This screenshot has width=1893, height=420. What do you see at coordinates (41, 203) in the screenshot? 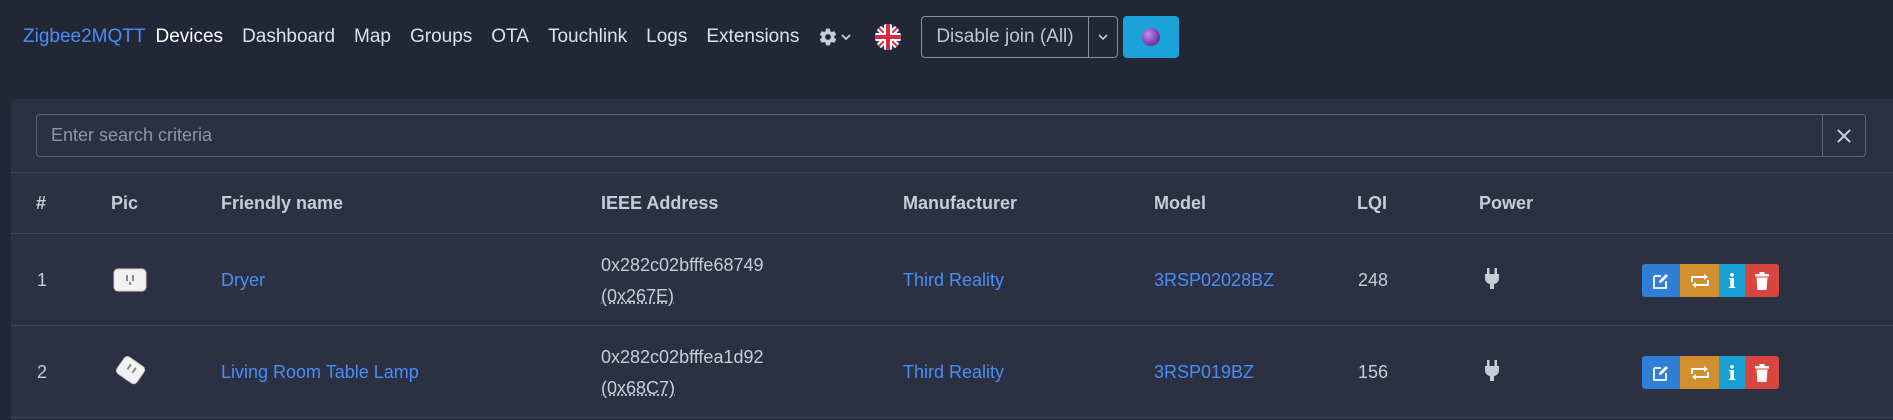
I see `header-index: #` at bounding box center [41, 203].